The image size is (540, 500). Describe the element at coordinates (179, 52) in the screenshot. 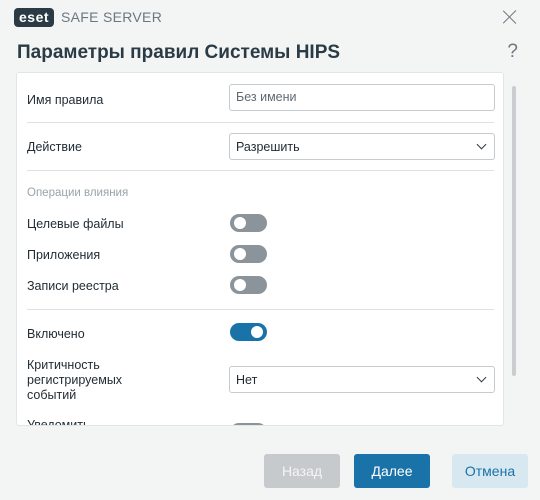

I see `dialog-title: Параметры правил Системы HIPS` at that location.